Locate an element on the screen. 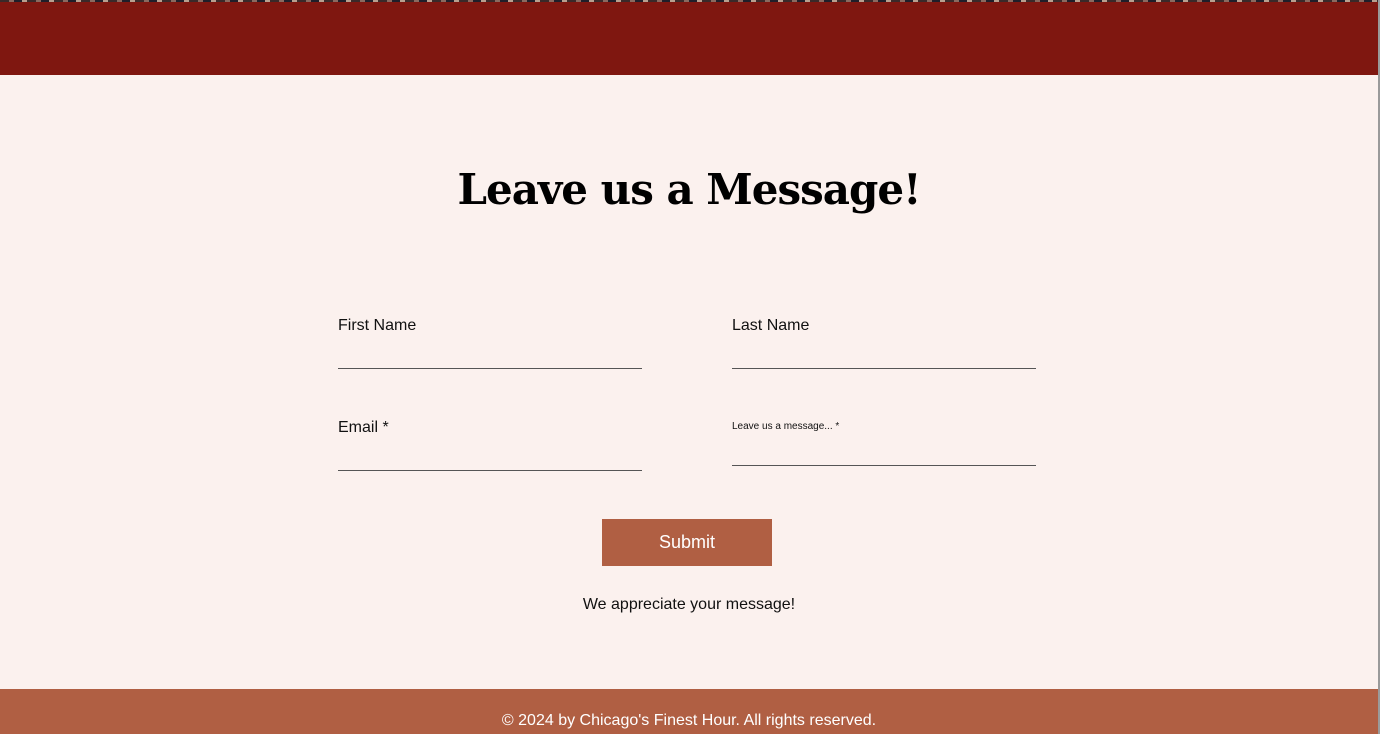 This screenshot has width=1380, height=734. first-name-label: First Name is located at coordinates (377, 325).